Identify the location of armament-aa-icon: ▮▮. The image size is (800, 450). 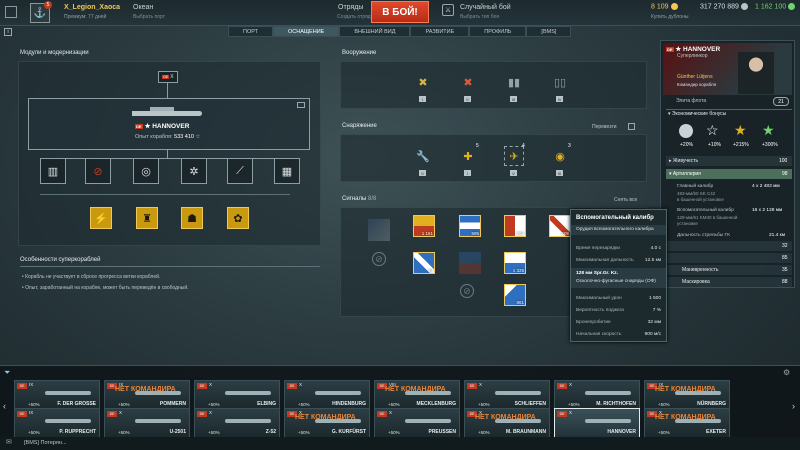
(514, 82).